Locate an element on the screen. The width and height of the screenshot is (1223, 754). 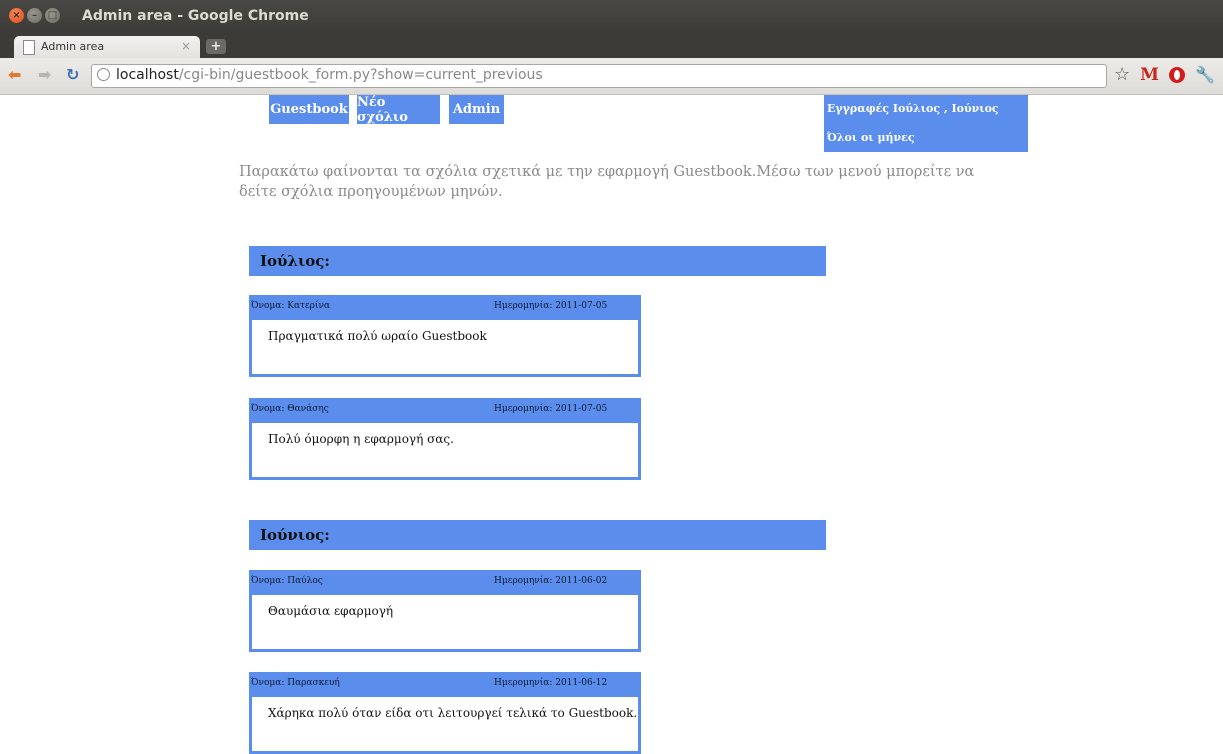
comment-author: Όνομα: Παρασκευή is located at coordinates (295, 683).